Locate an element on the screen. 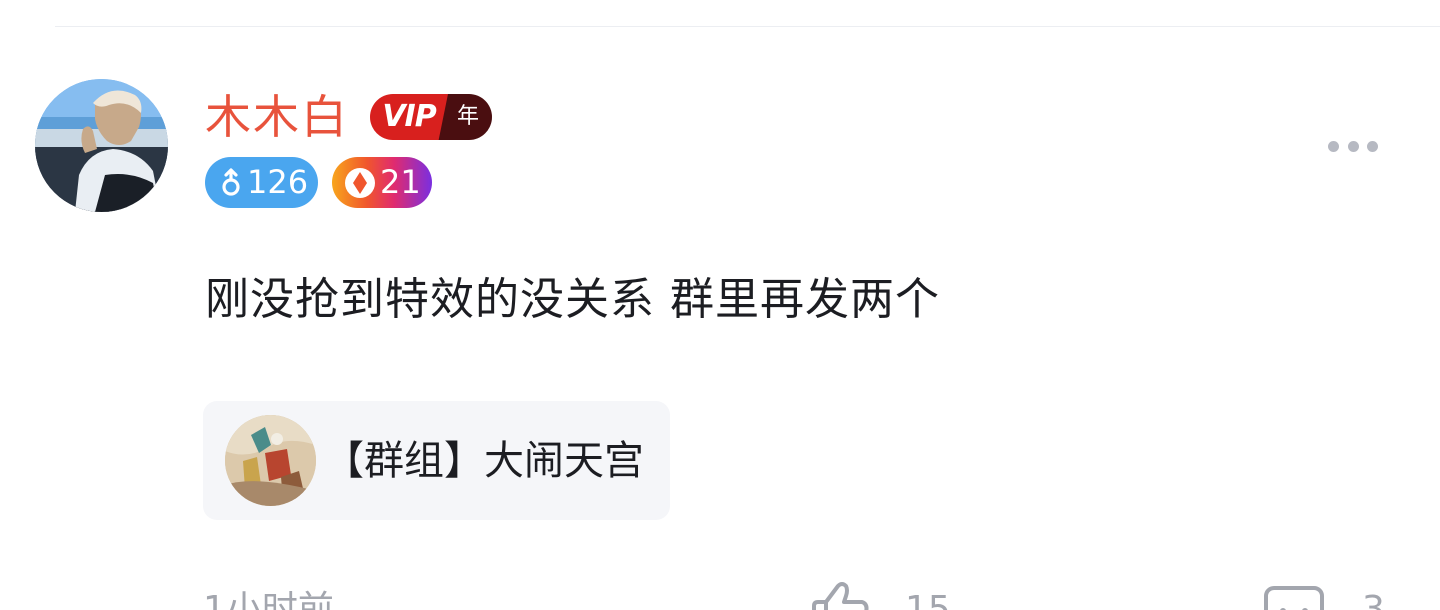 The width and height of the screenshot is (1440, 610). group-avatar-image is located at coordinates (270, 460).